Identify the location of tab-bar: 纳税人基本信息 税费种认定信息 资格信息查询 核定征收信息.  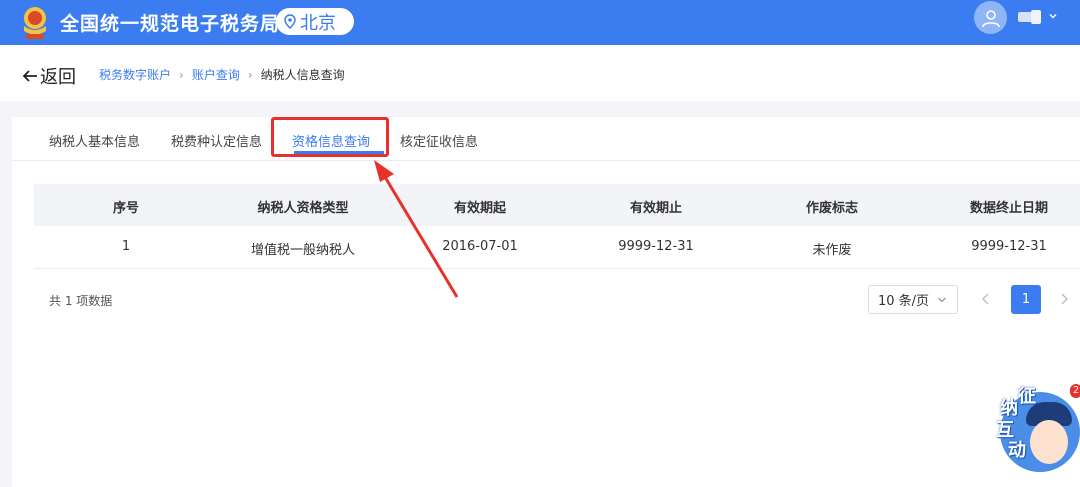
(546, 139).